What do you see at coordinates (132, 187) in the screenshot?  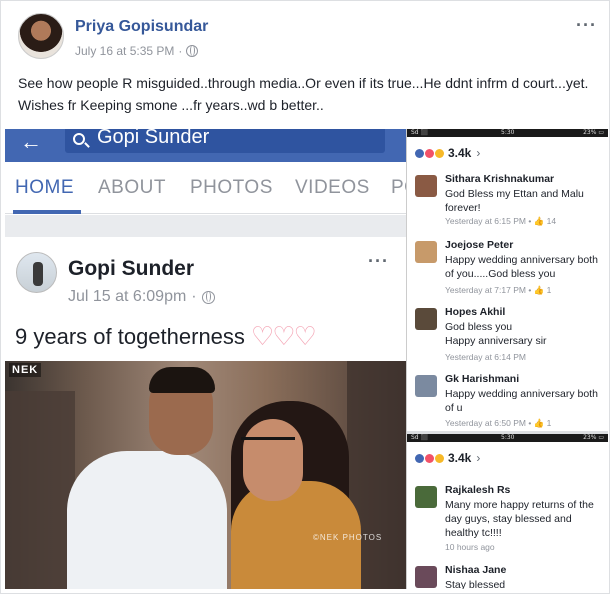 I see `tab-about: ABOUT` at bounding box center [132, 187].